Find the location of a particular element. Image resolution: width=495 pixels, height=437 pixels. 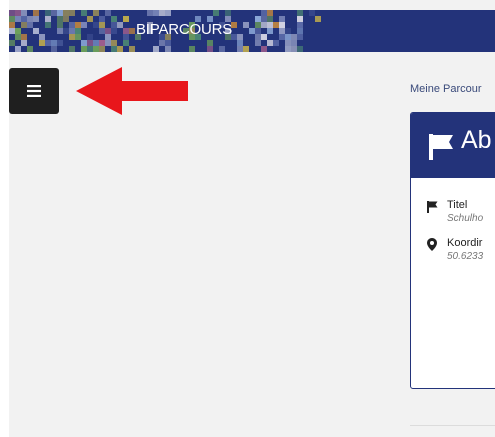

breadcrumb-label: Meine Parcour is located at coordinates (446, 89).